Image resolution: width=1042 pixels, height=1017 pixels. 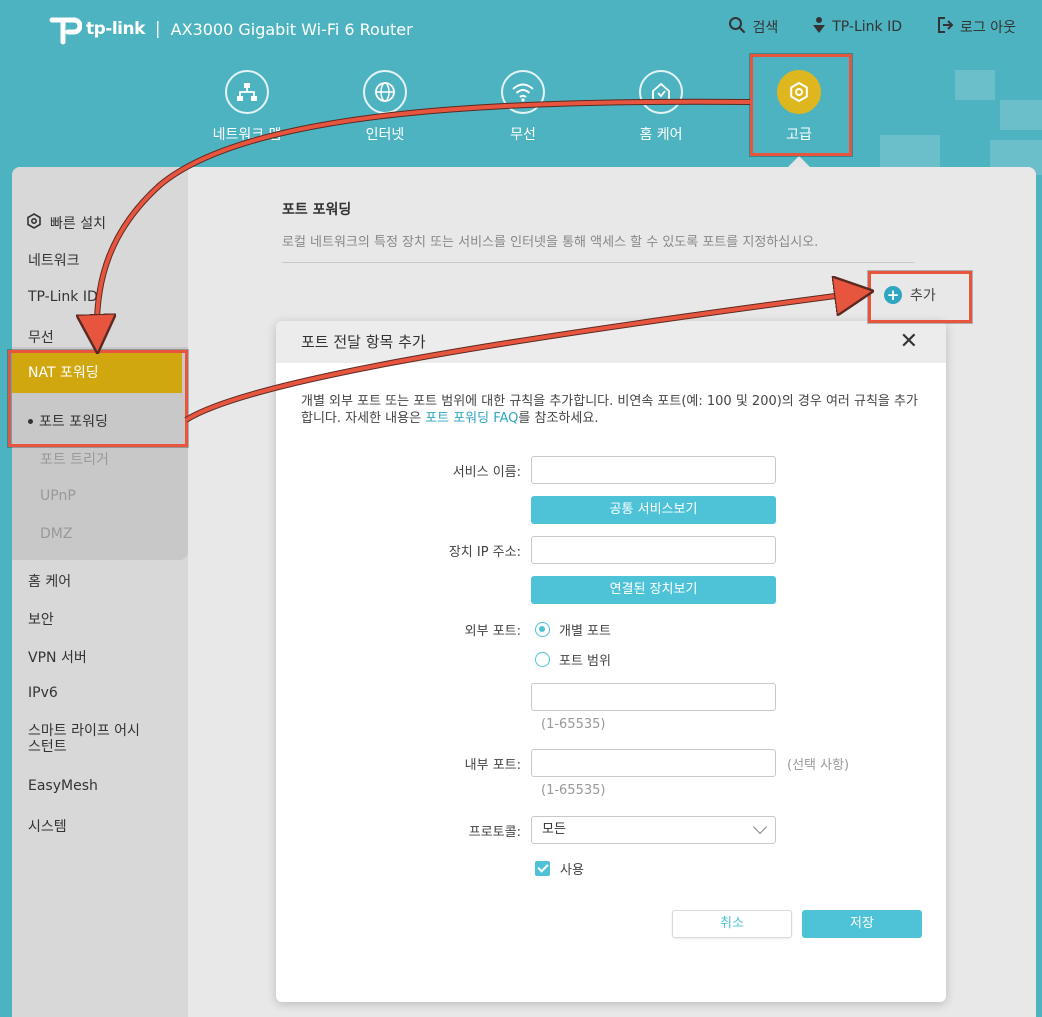 I want to click on service-name-label: 서비스 이름:, so click(x=486, y=472).